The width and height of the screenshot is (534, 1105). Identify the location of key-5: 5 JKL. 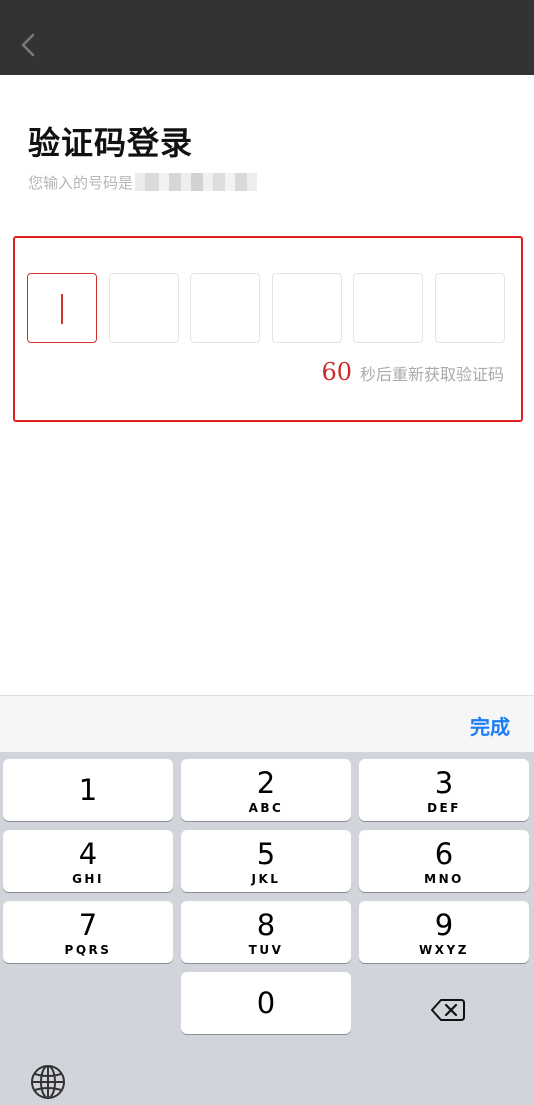
(266, 861).